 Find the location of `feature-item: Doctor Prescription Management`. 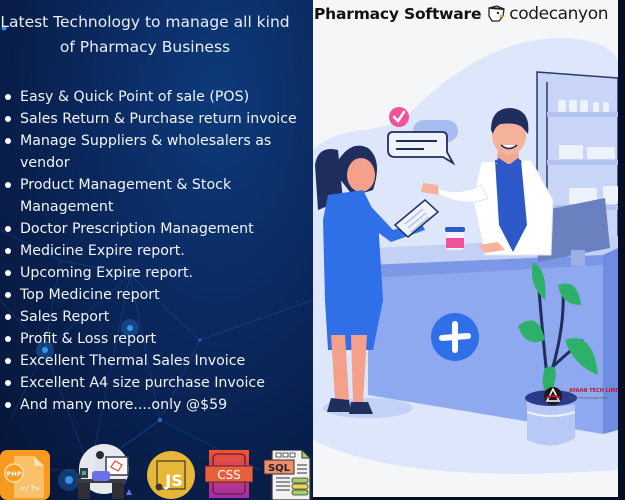

feature-item: Doctor Prescription Management is located at coordinates (157, 229).